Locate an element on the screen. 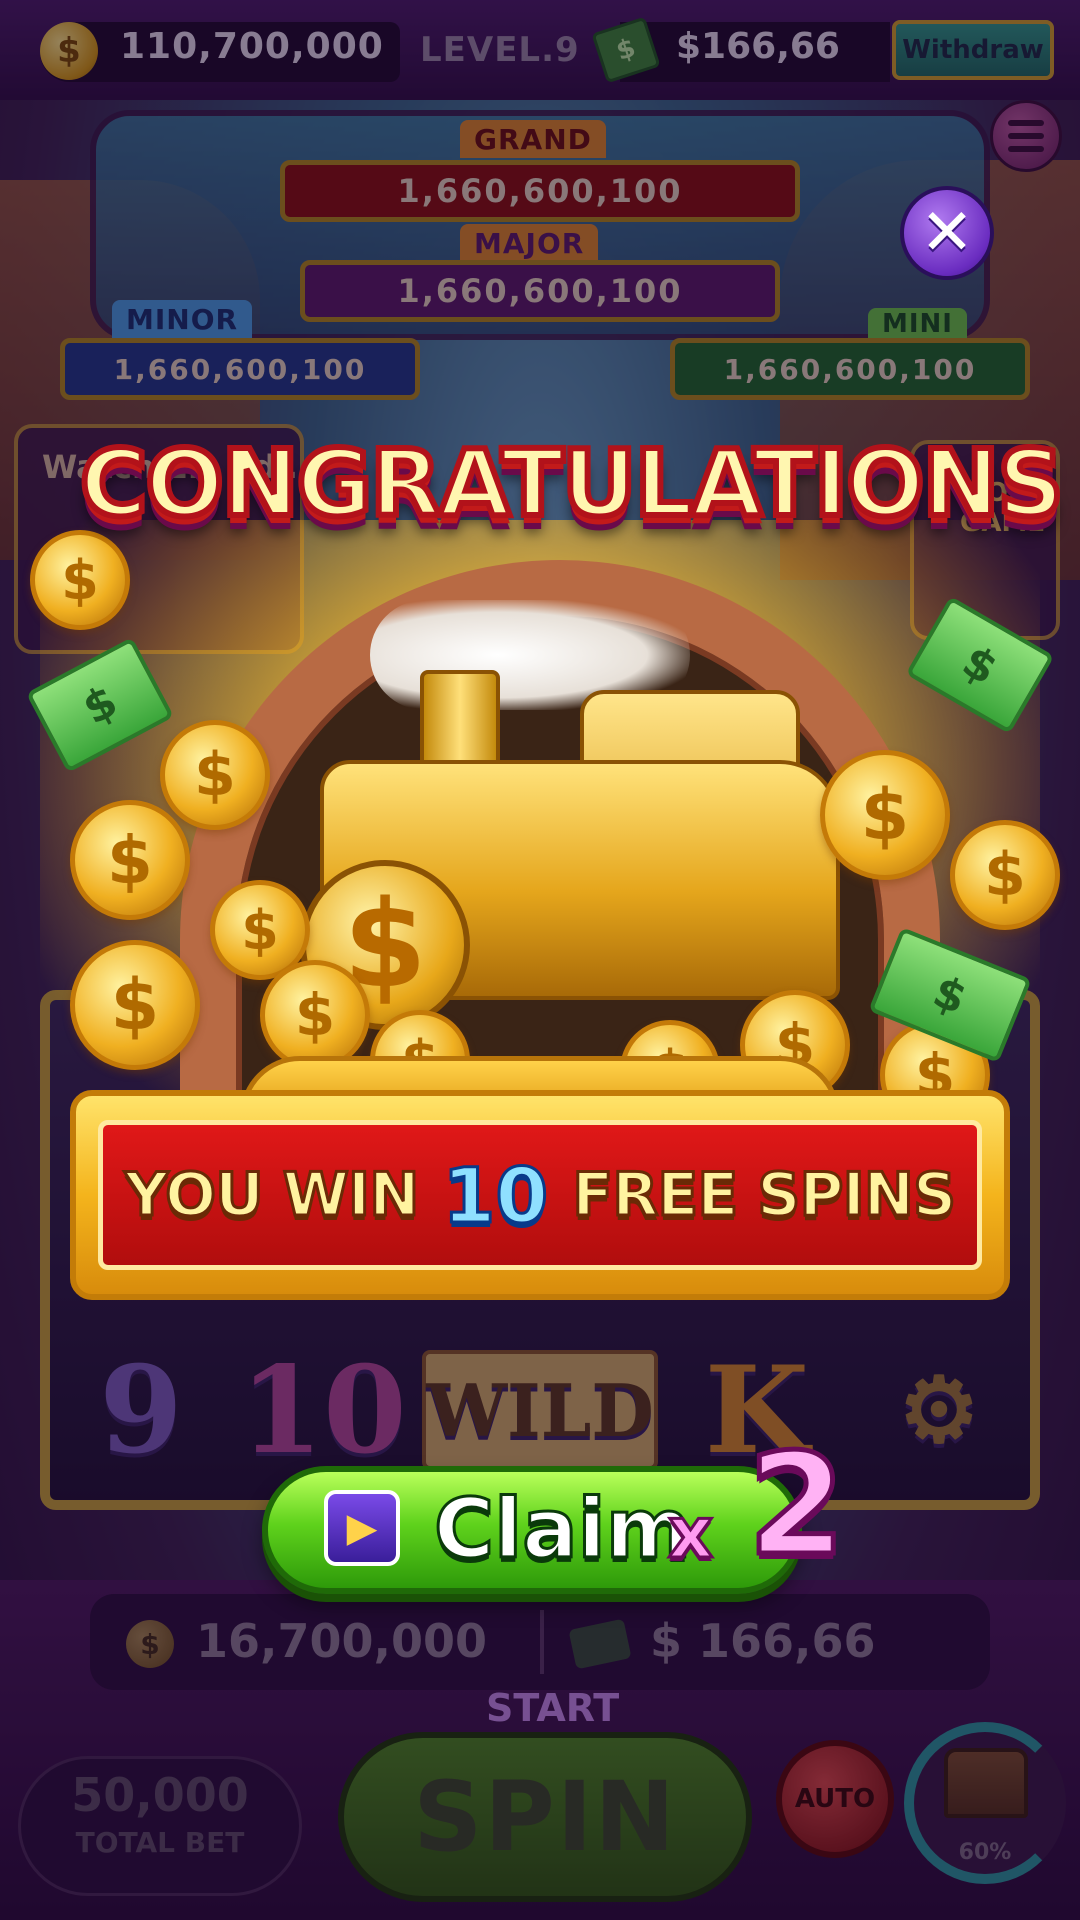 The height and width of the screenshot is (1920, 1080). win-prefix: YOU WIN is located at coordinates (272, 1195).